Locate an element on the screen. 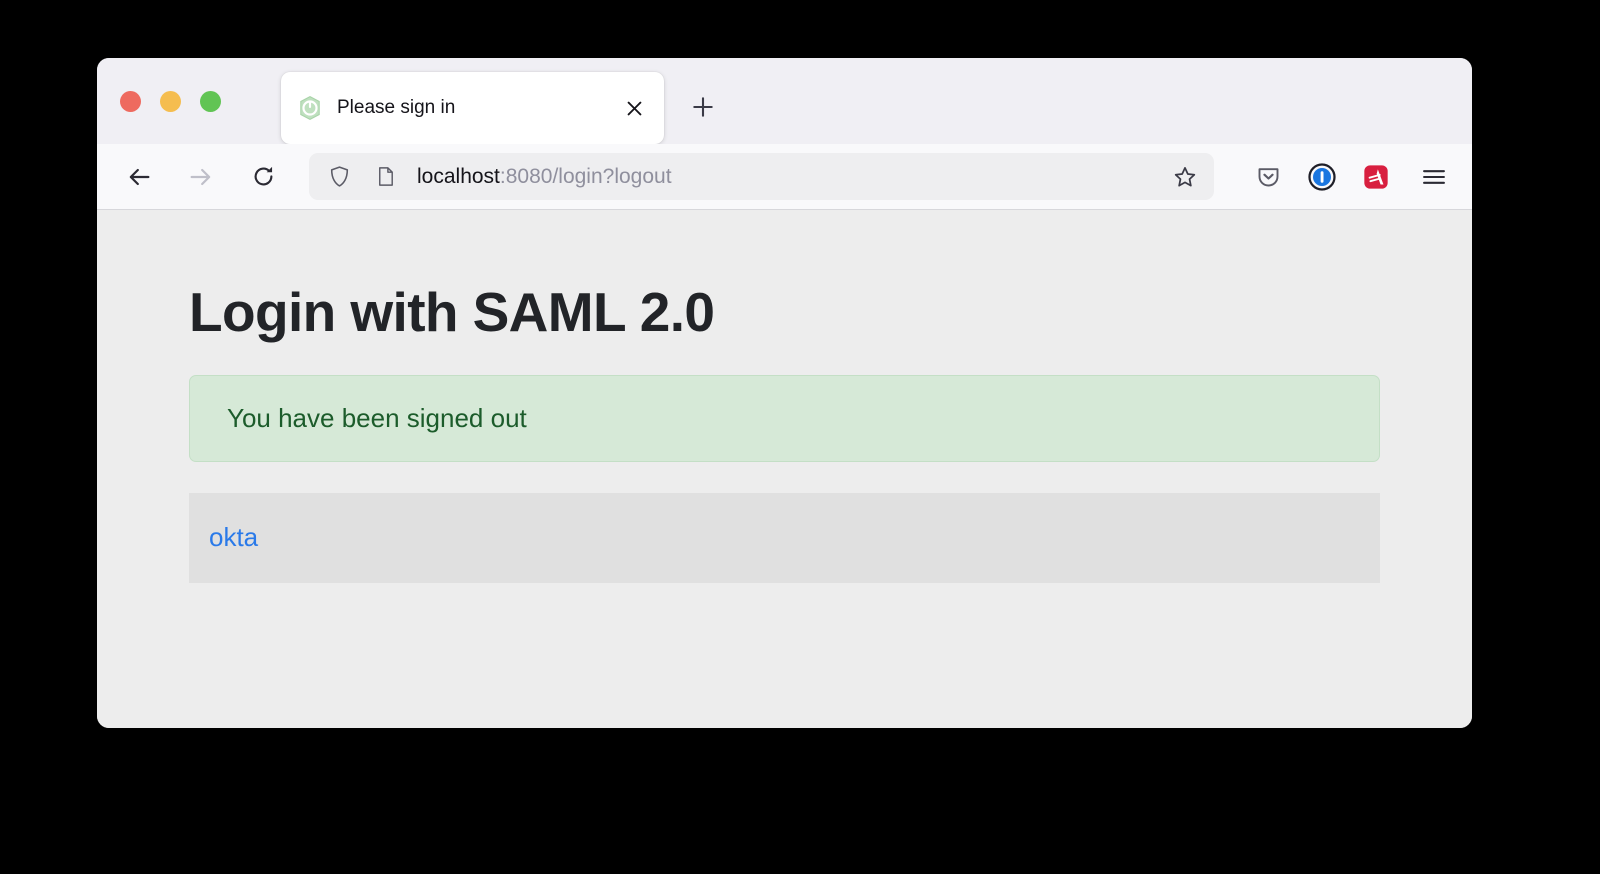 The height and width of the screenshot is (874, 1600). tab-strip: Please sign in is located at coordinates (784, 101).